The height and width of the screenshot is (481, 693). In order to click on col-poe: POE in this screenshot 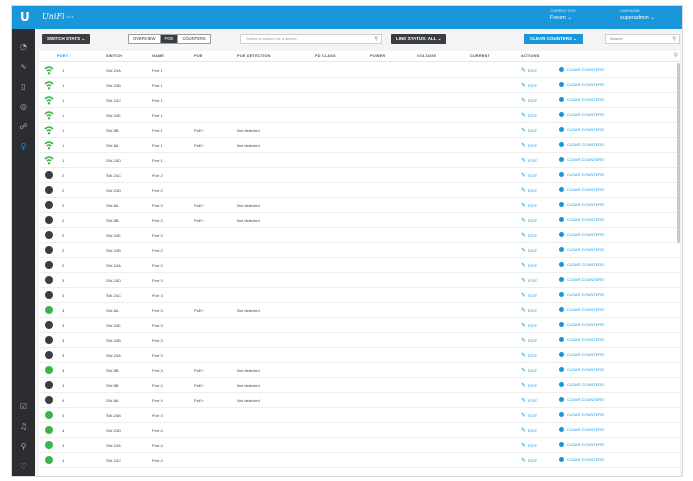, I will do `click(198, 56)`.